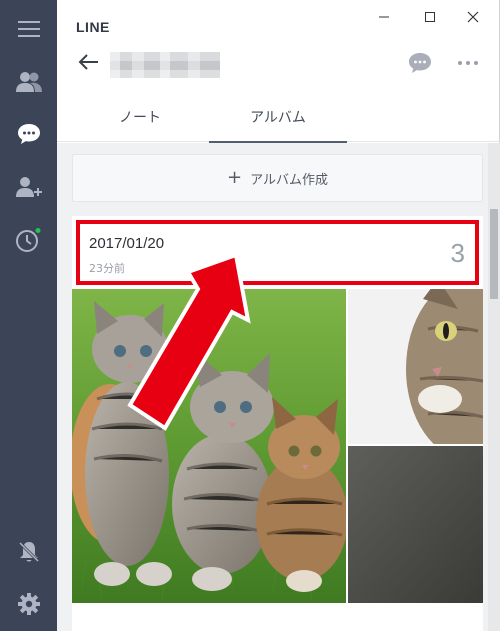 This screenshot has width=500, height=631. What do you see at coordinates (289, 180) in the screenshot?
I see `create-album-label: アルバム作成` at bounding box center [289, 180].